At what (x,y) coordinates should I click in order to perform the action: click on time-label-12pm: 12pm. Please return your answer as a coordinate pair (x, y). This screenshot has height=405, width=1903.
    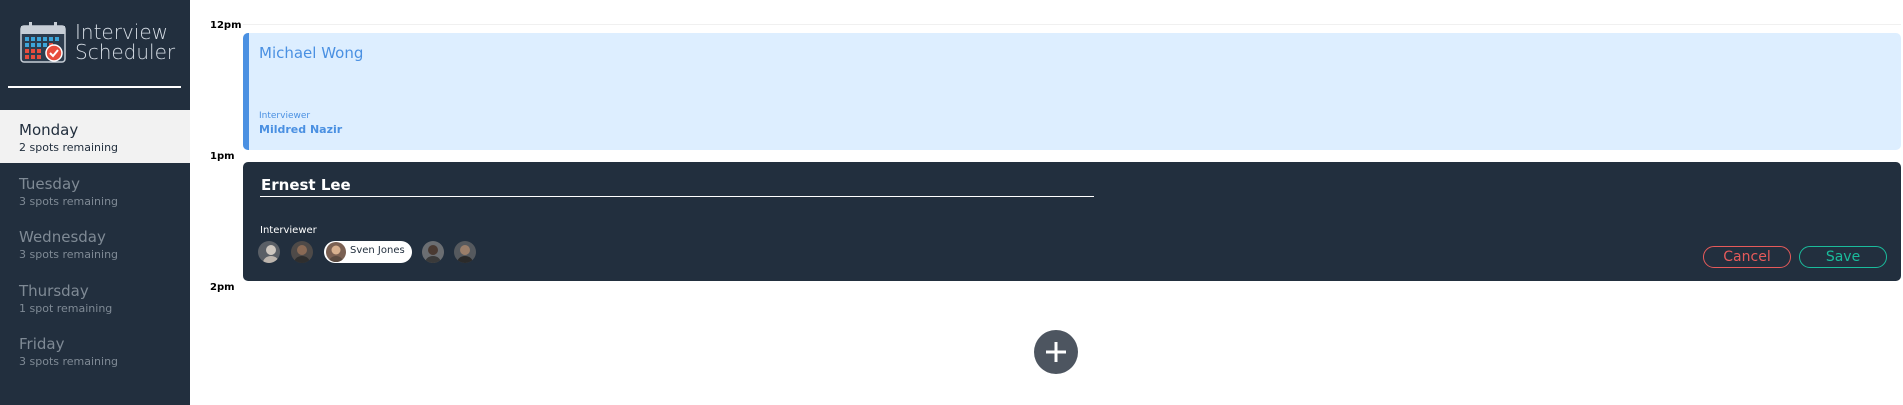
    Looking at the image, I should click on (226, 25).